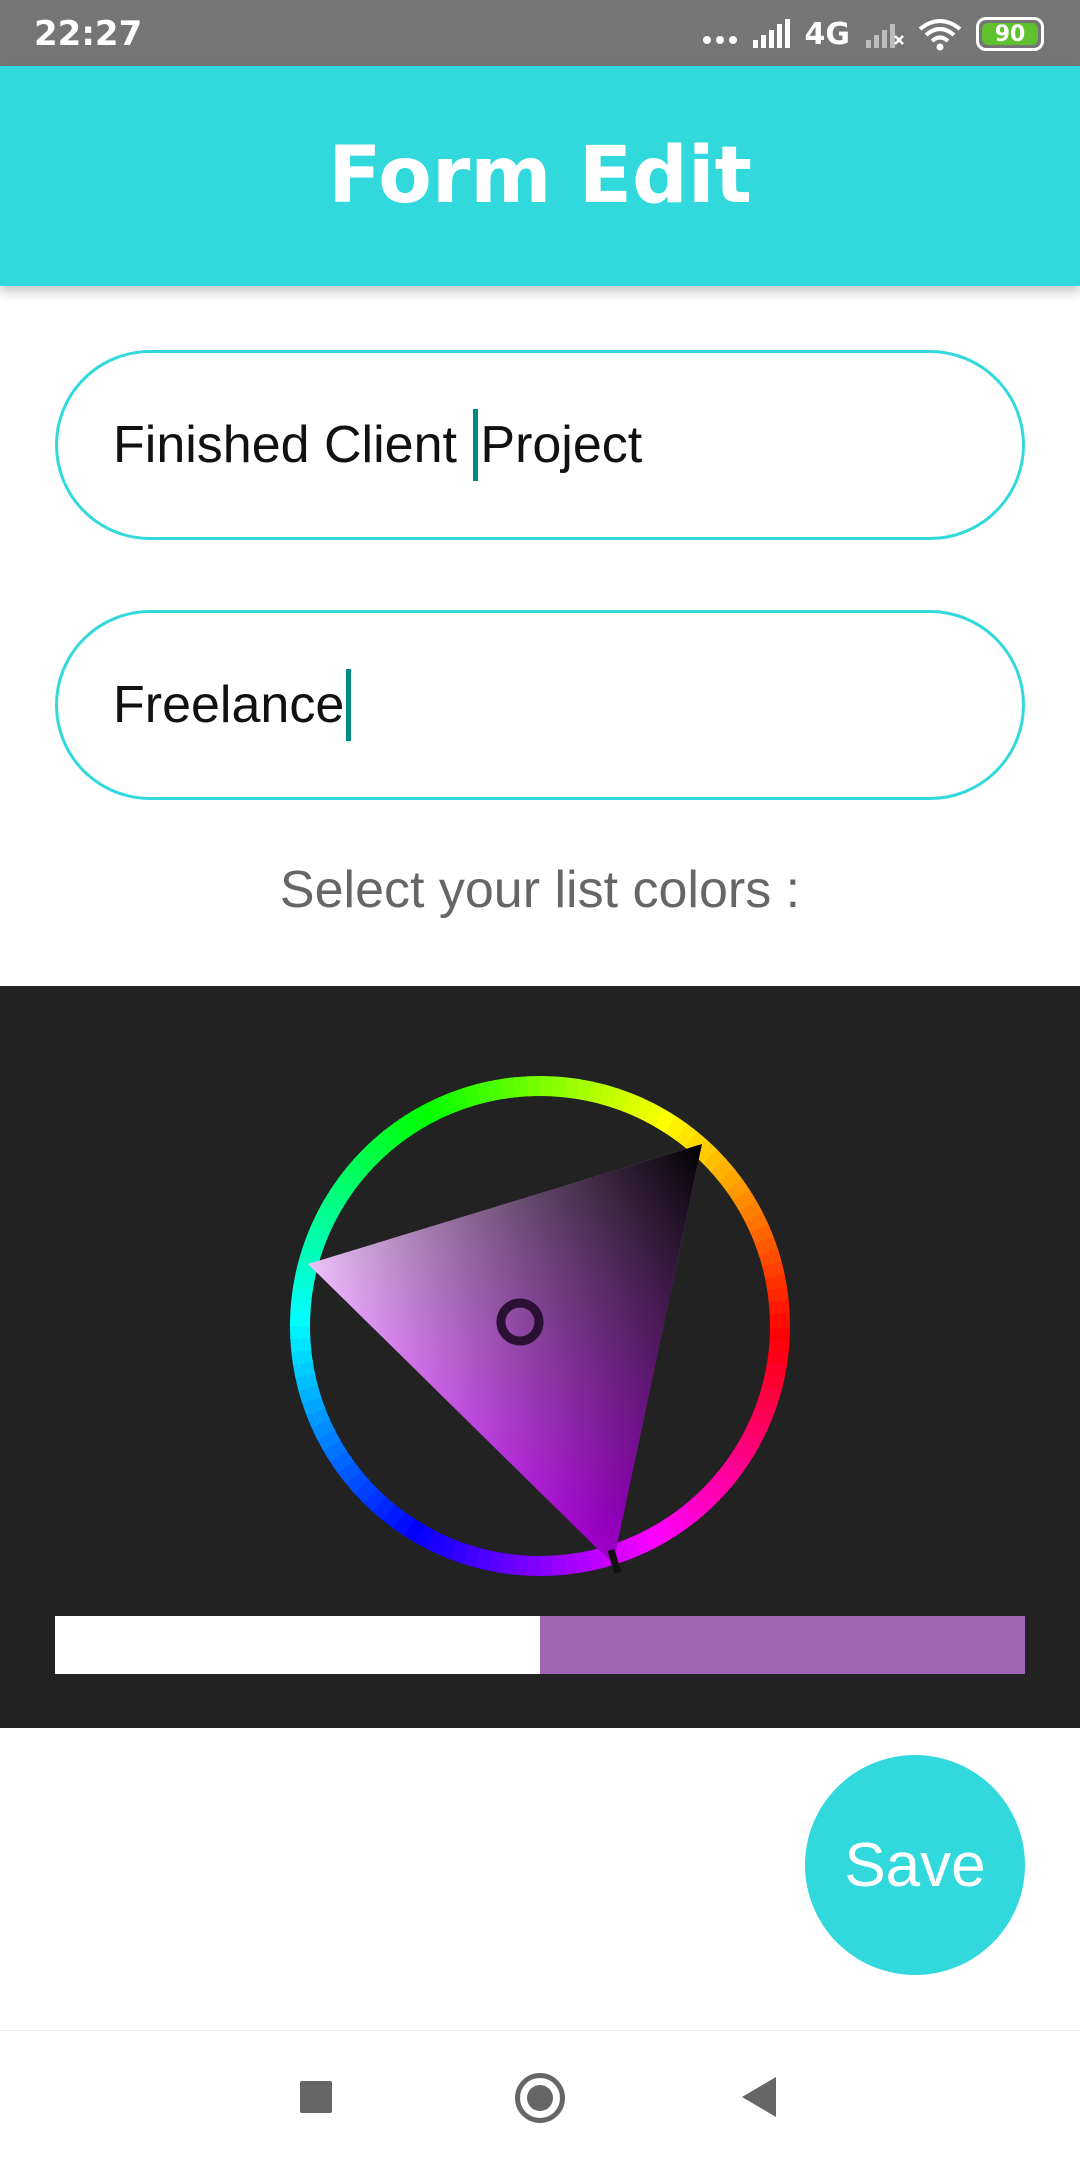 The height and width of the screenshot is (2160, 1080). I want to click on signal-x-icon, so click(885, 36).